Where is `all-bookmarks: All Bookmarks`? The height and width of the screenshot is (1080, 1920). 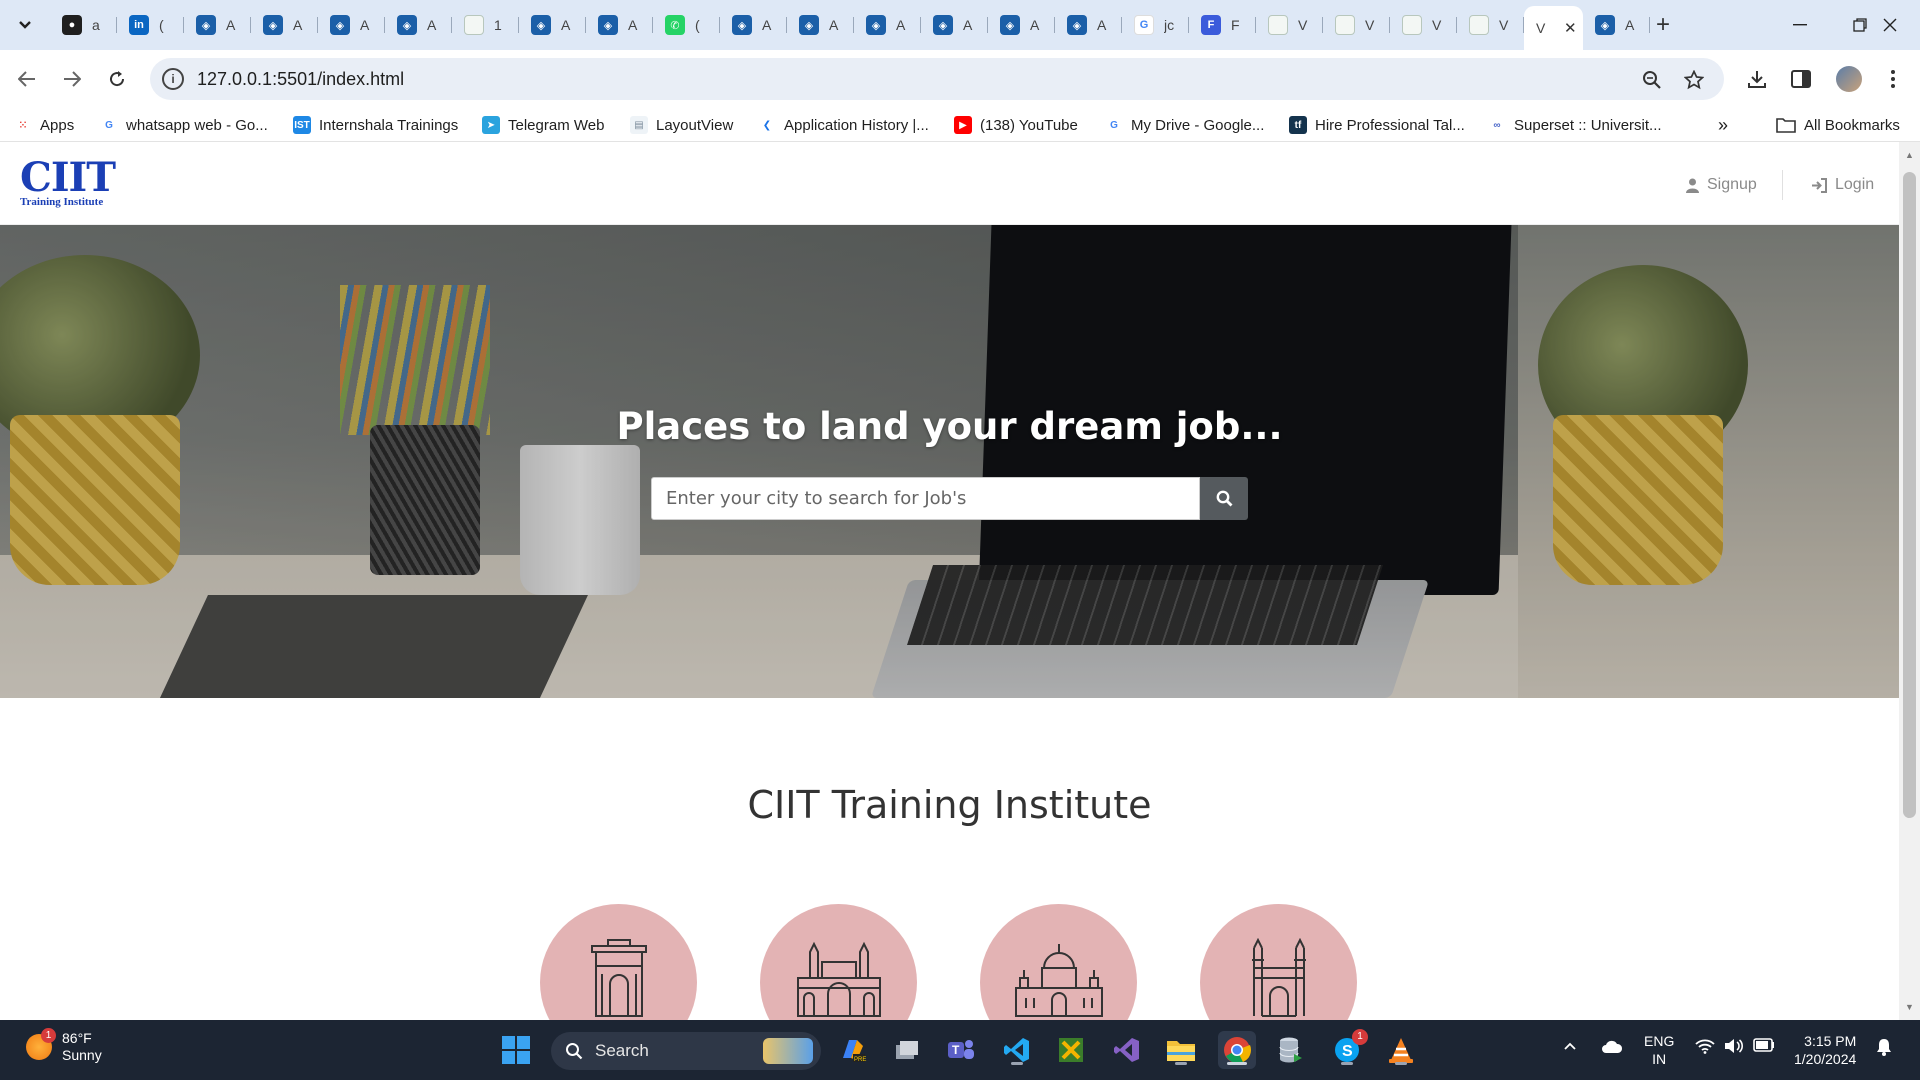 all-bookmarks: All Bookmarks is located at coordinates (1838, 125).